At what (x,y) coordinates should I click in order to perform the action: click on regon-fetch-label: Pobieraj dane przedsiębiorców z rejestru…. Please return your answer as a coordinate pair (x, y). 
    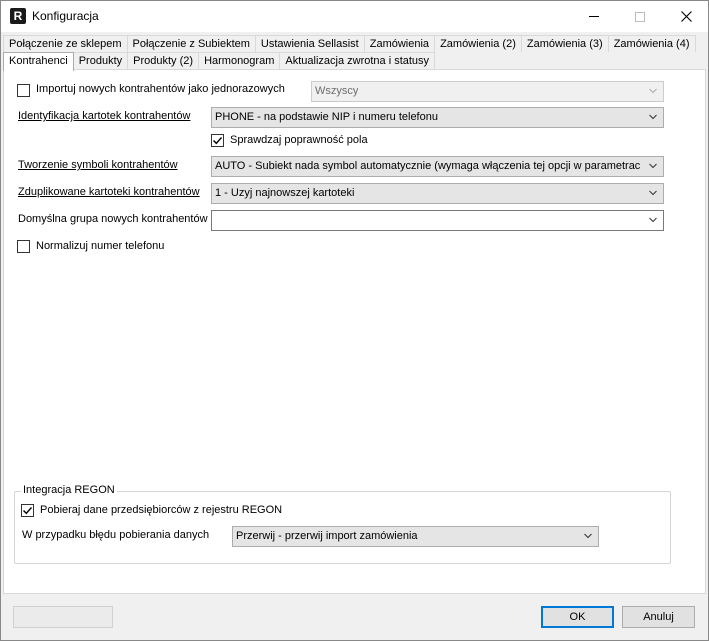
    Looking at the image, I should click on (161, 510).